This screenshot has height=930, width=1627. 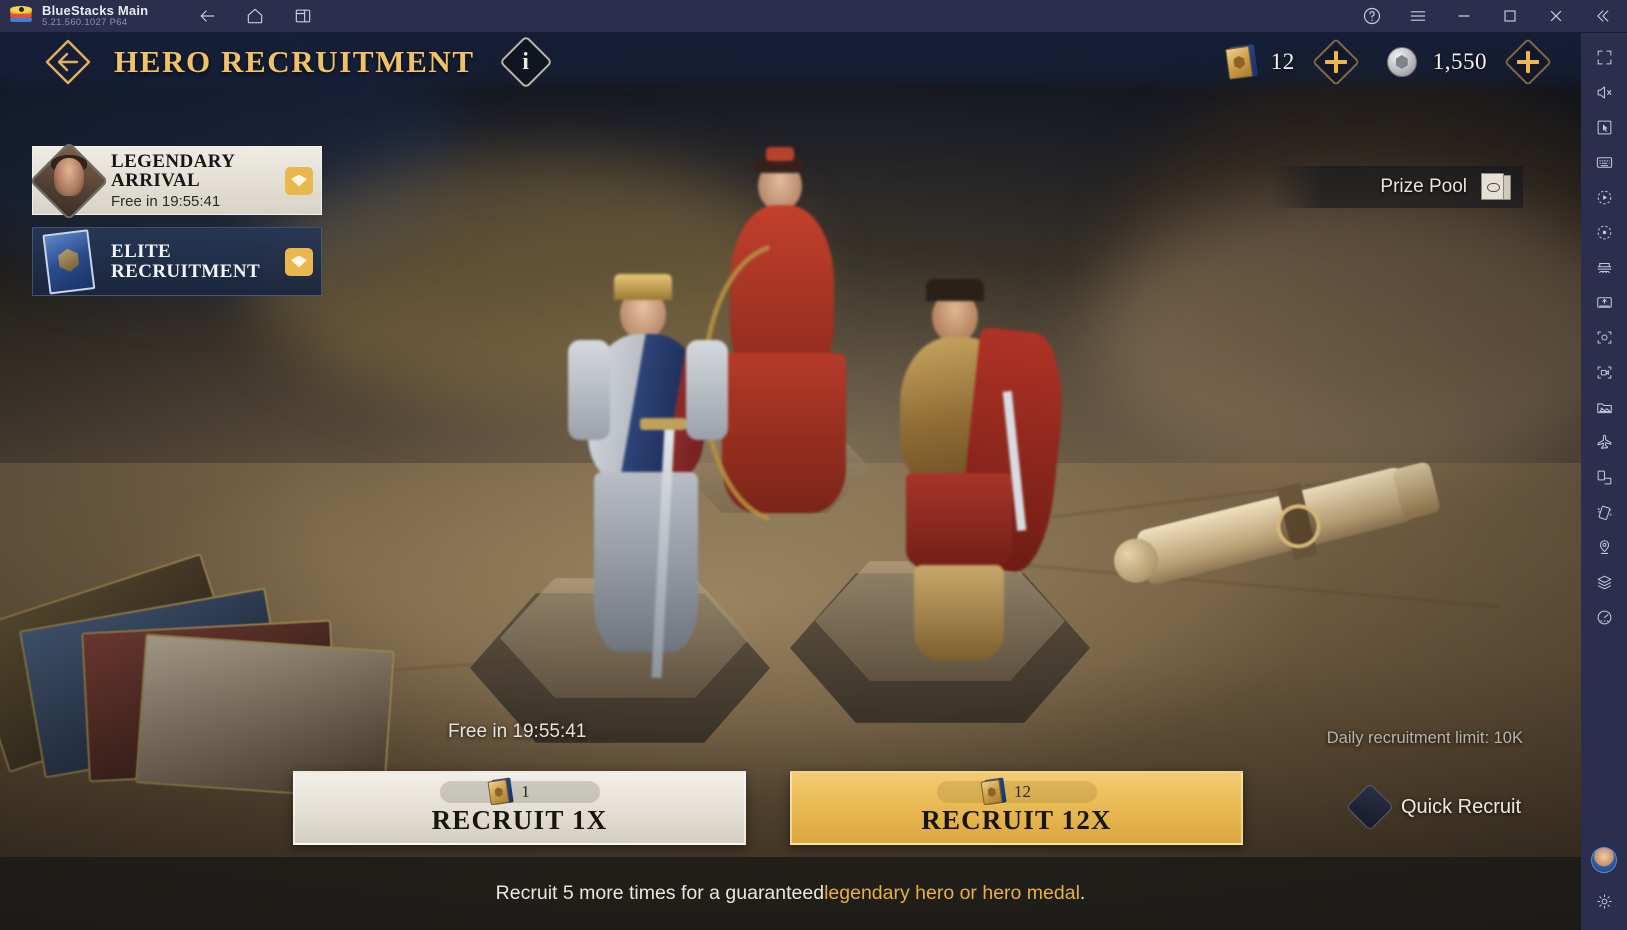 I want to click on quick-recruit-label: Quick Recruit, so click(x=1460, y=806).